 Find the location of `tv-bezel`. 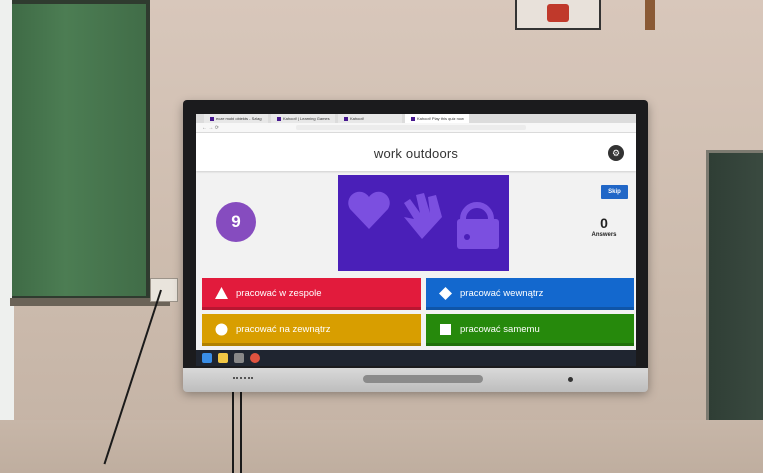

tv-bezel is located at coordinates (415, 380).